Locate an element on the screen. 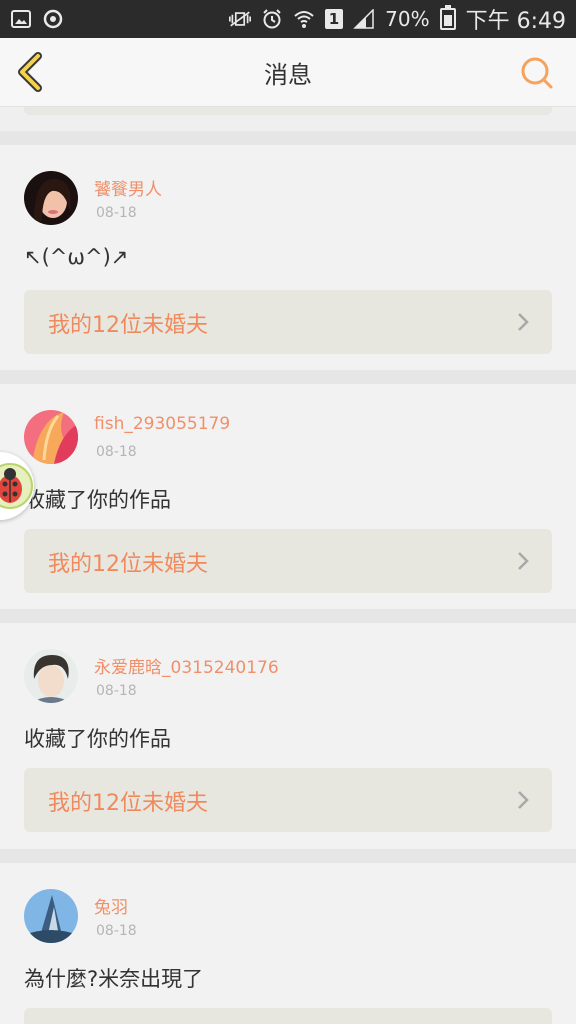  chevron-left-icon is located at coordinates (30, 72).